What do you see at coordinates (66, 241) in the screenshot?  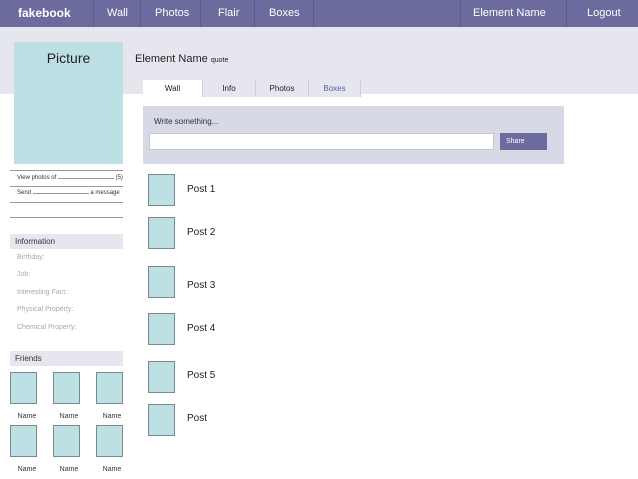 I see `information-heading: Information` at bounding box center [66, 241].